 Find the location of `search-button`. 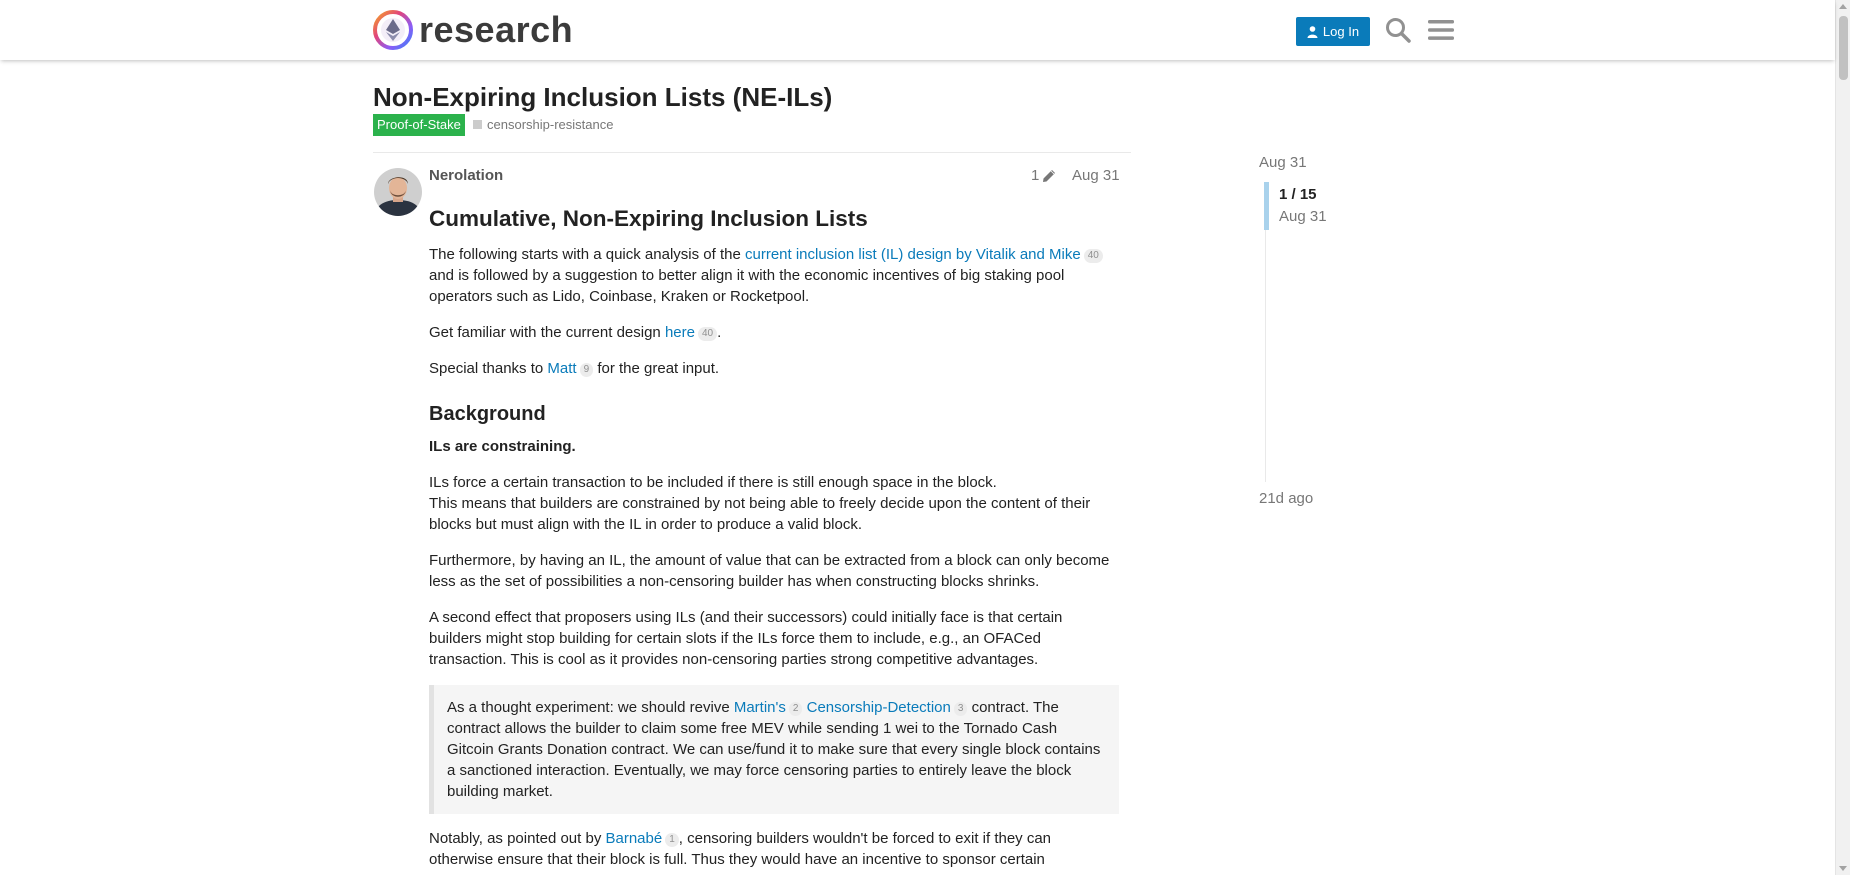

search-button is located at coordinates (1398, 30).